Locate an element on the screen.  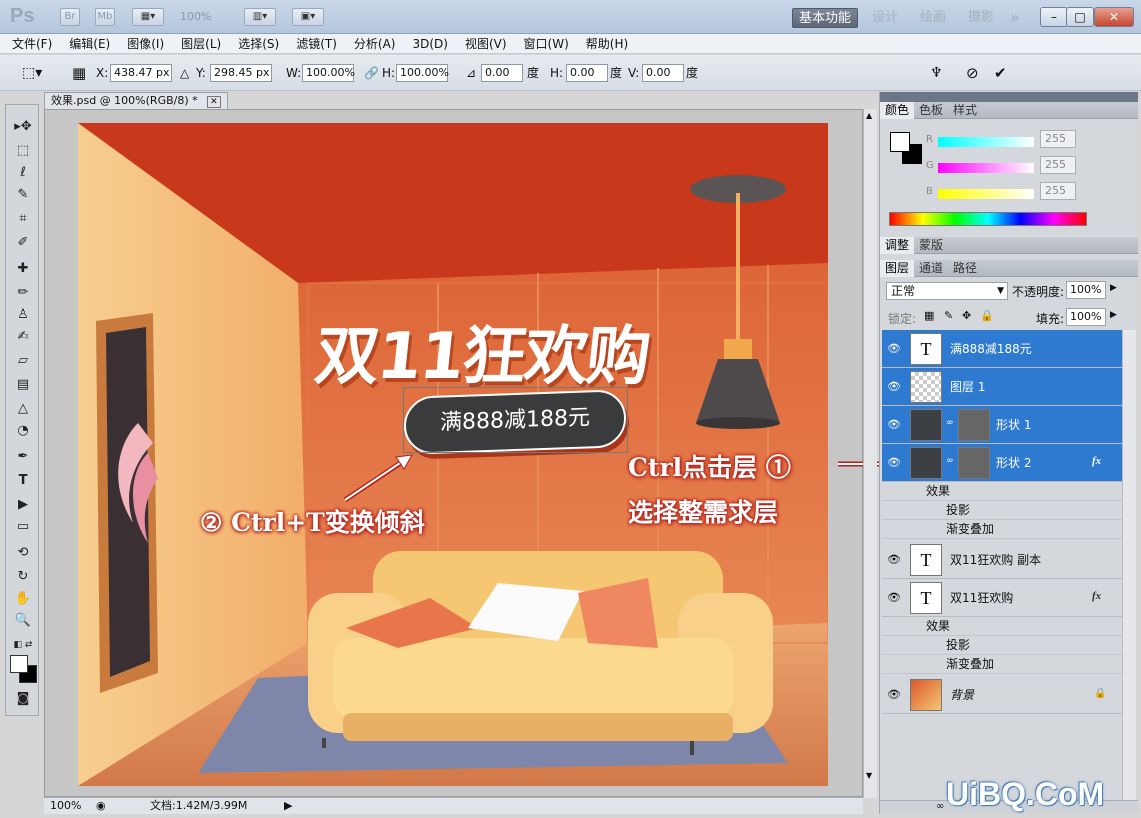
quick-select-tool-icon: ✎ is located at coordinates (23, 195).